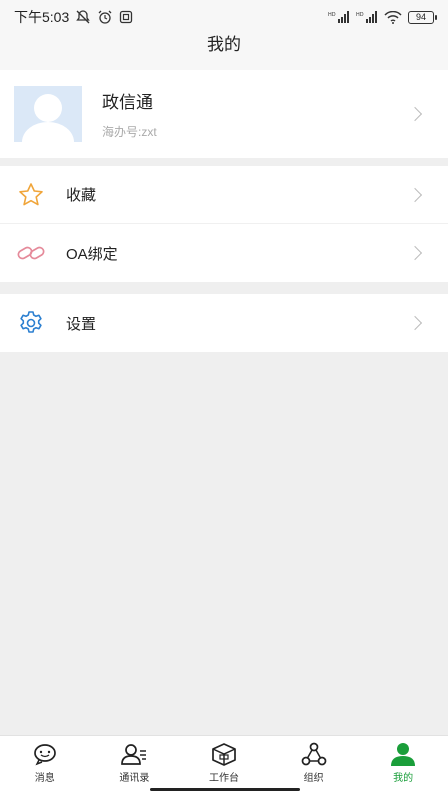  What do you see at coordinates (127, 102) in the screenshot?
I see `profile-name: 政信通` at bounding box center [127, 102].